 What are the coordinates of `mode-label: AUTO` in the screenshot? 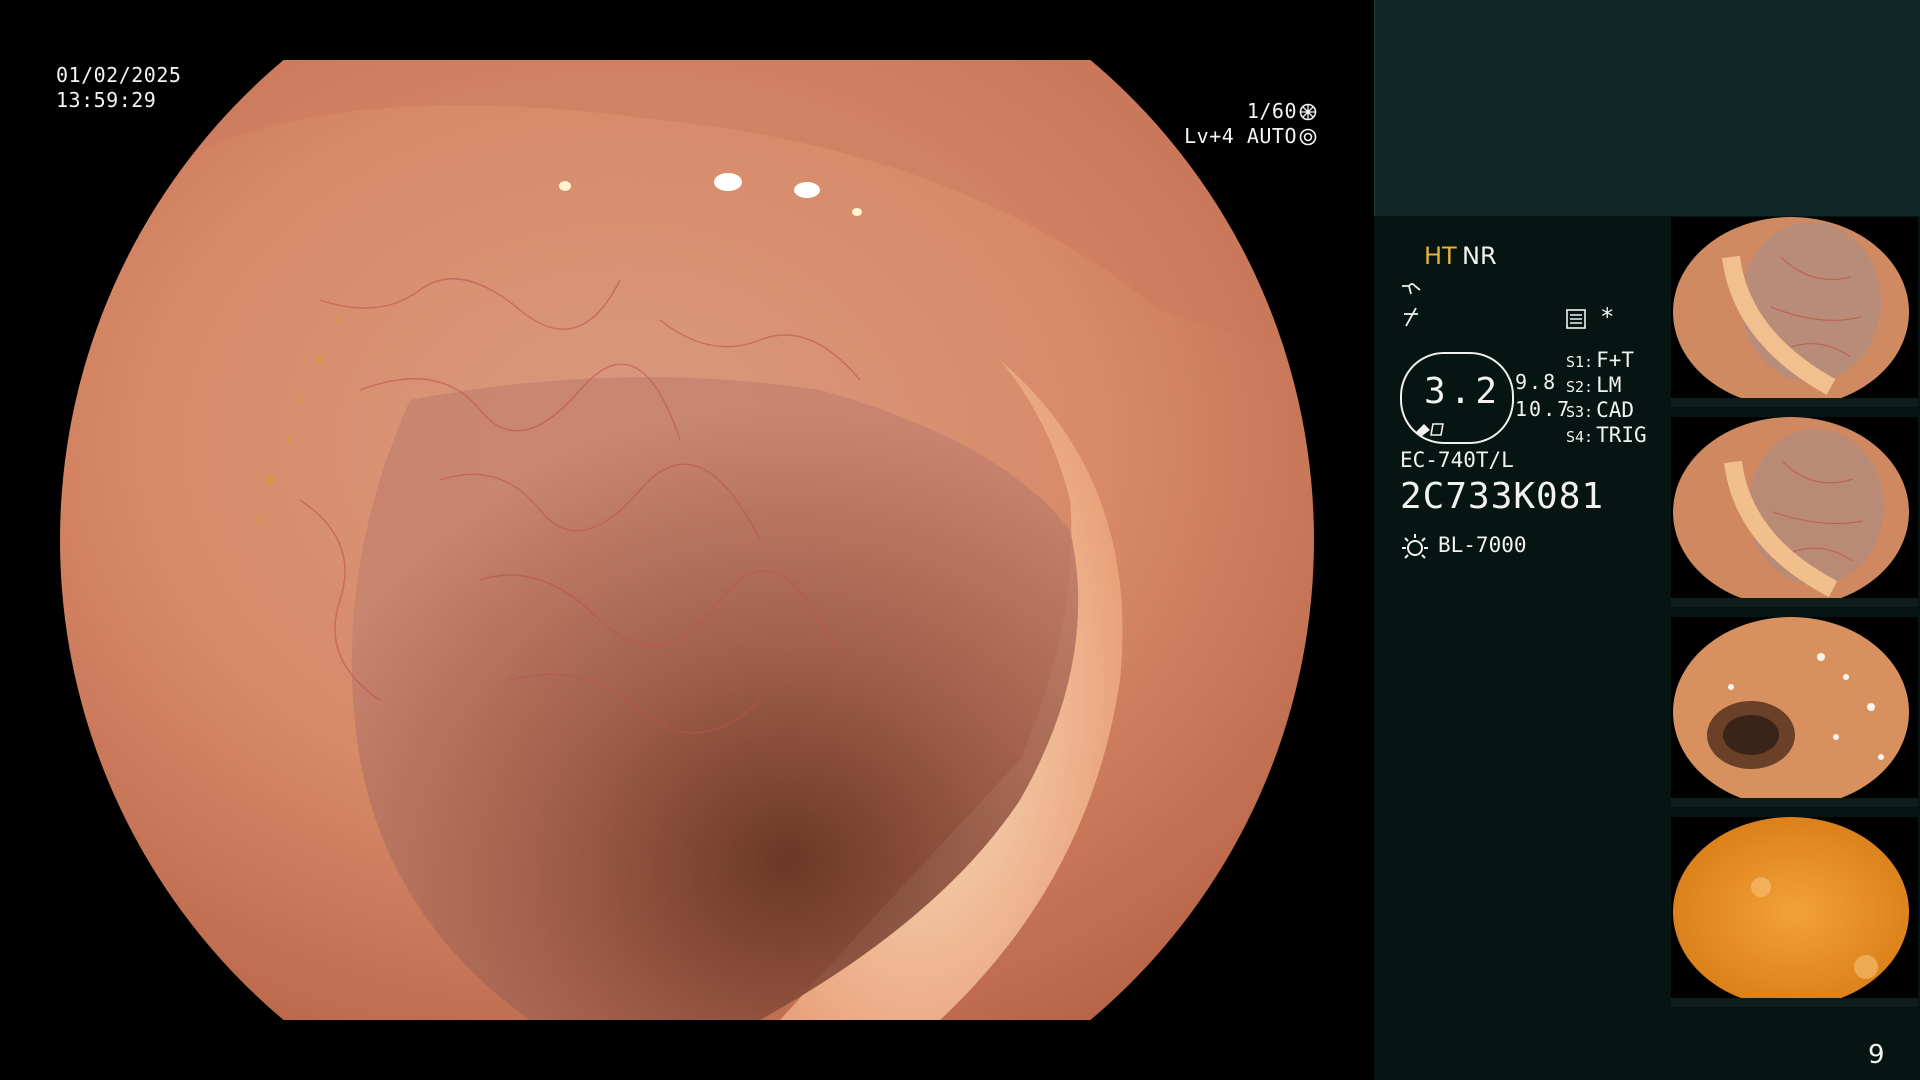 It's located at (1271, 136).